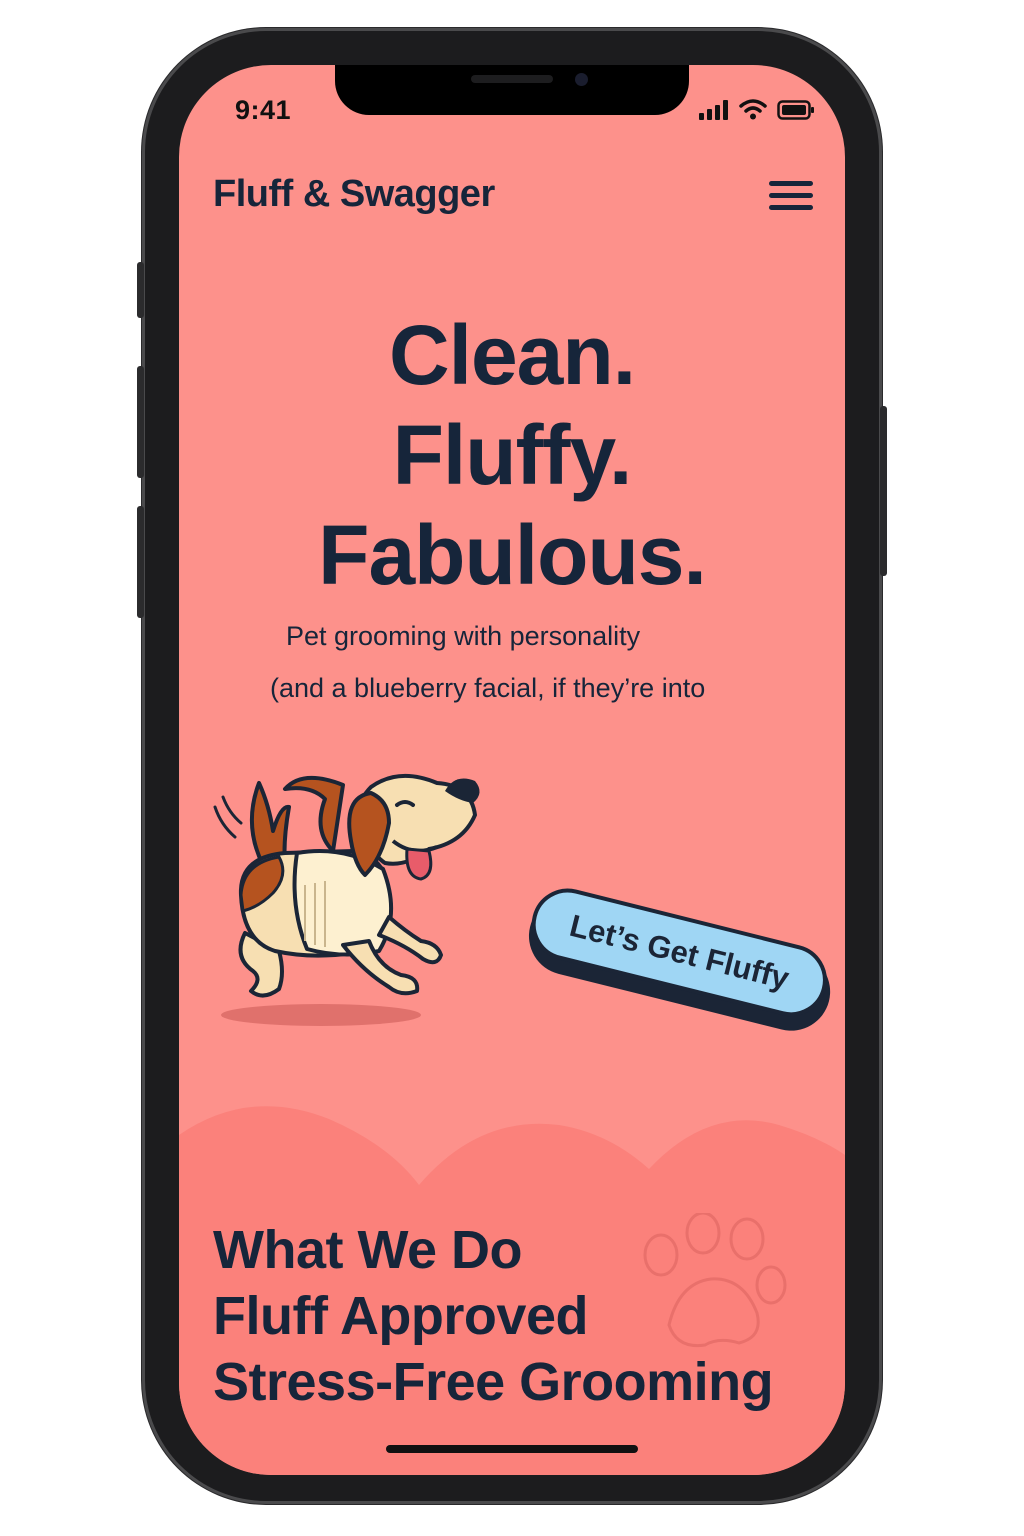  What do you see at coordinates (140, 422) in the screenshot?
I see `volume-up-button` at bounding box center [140, 422].